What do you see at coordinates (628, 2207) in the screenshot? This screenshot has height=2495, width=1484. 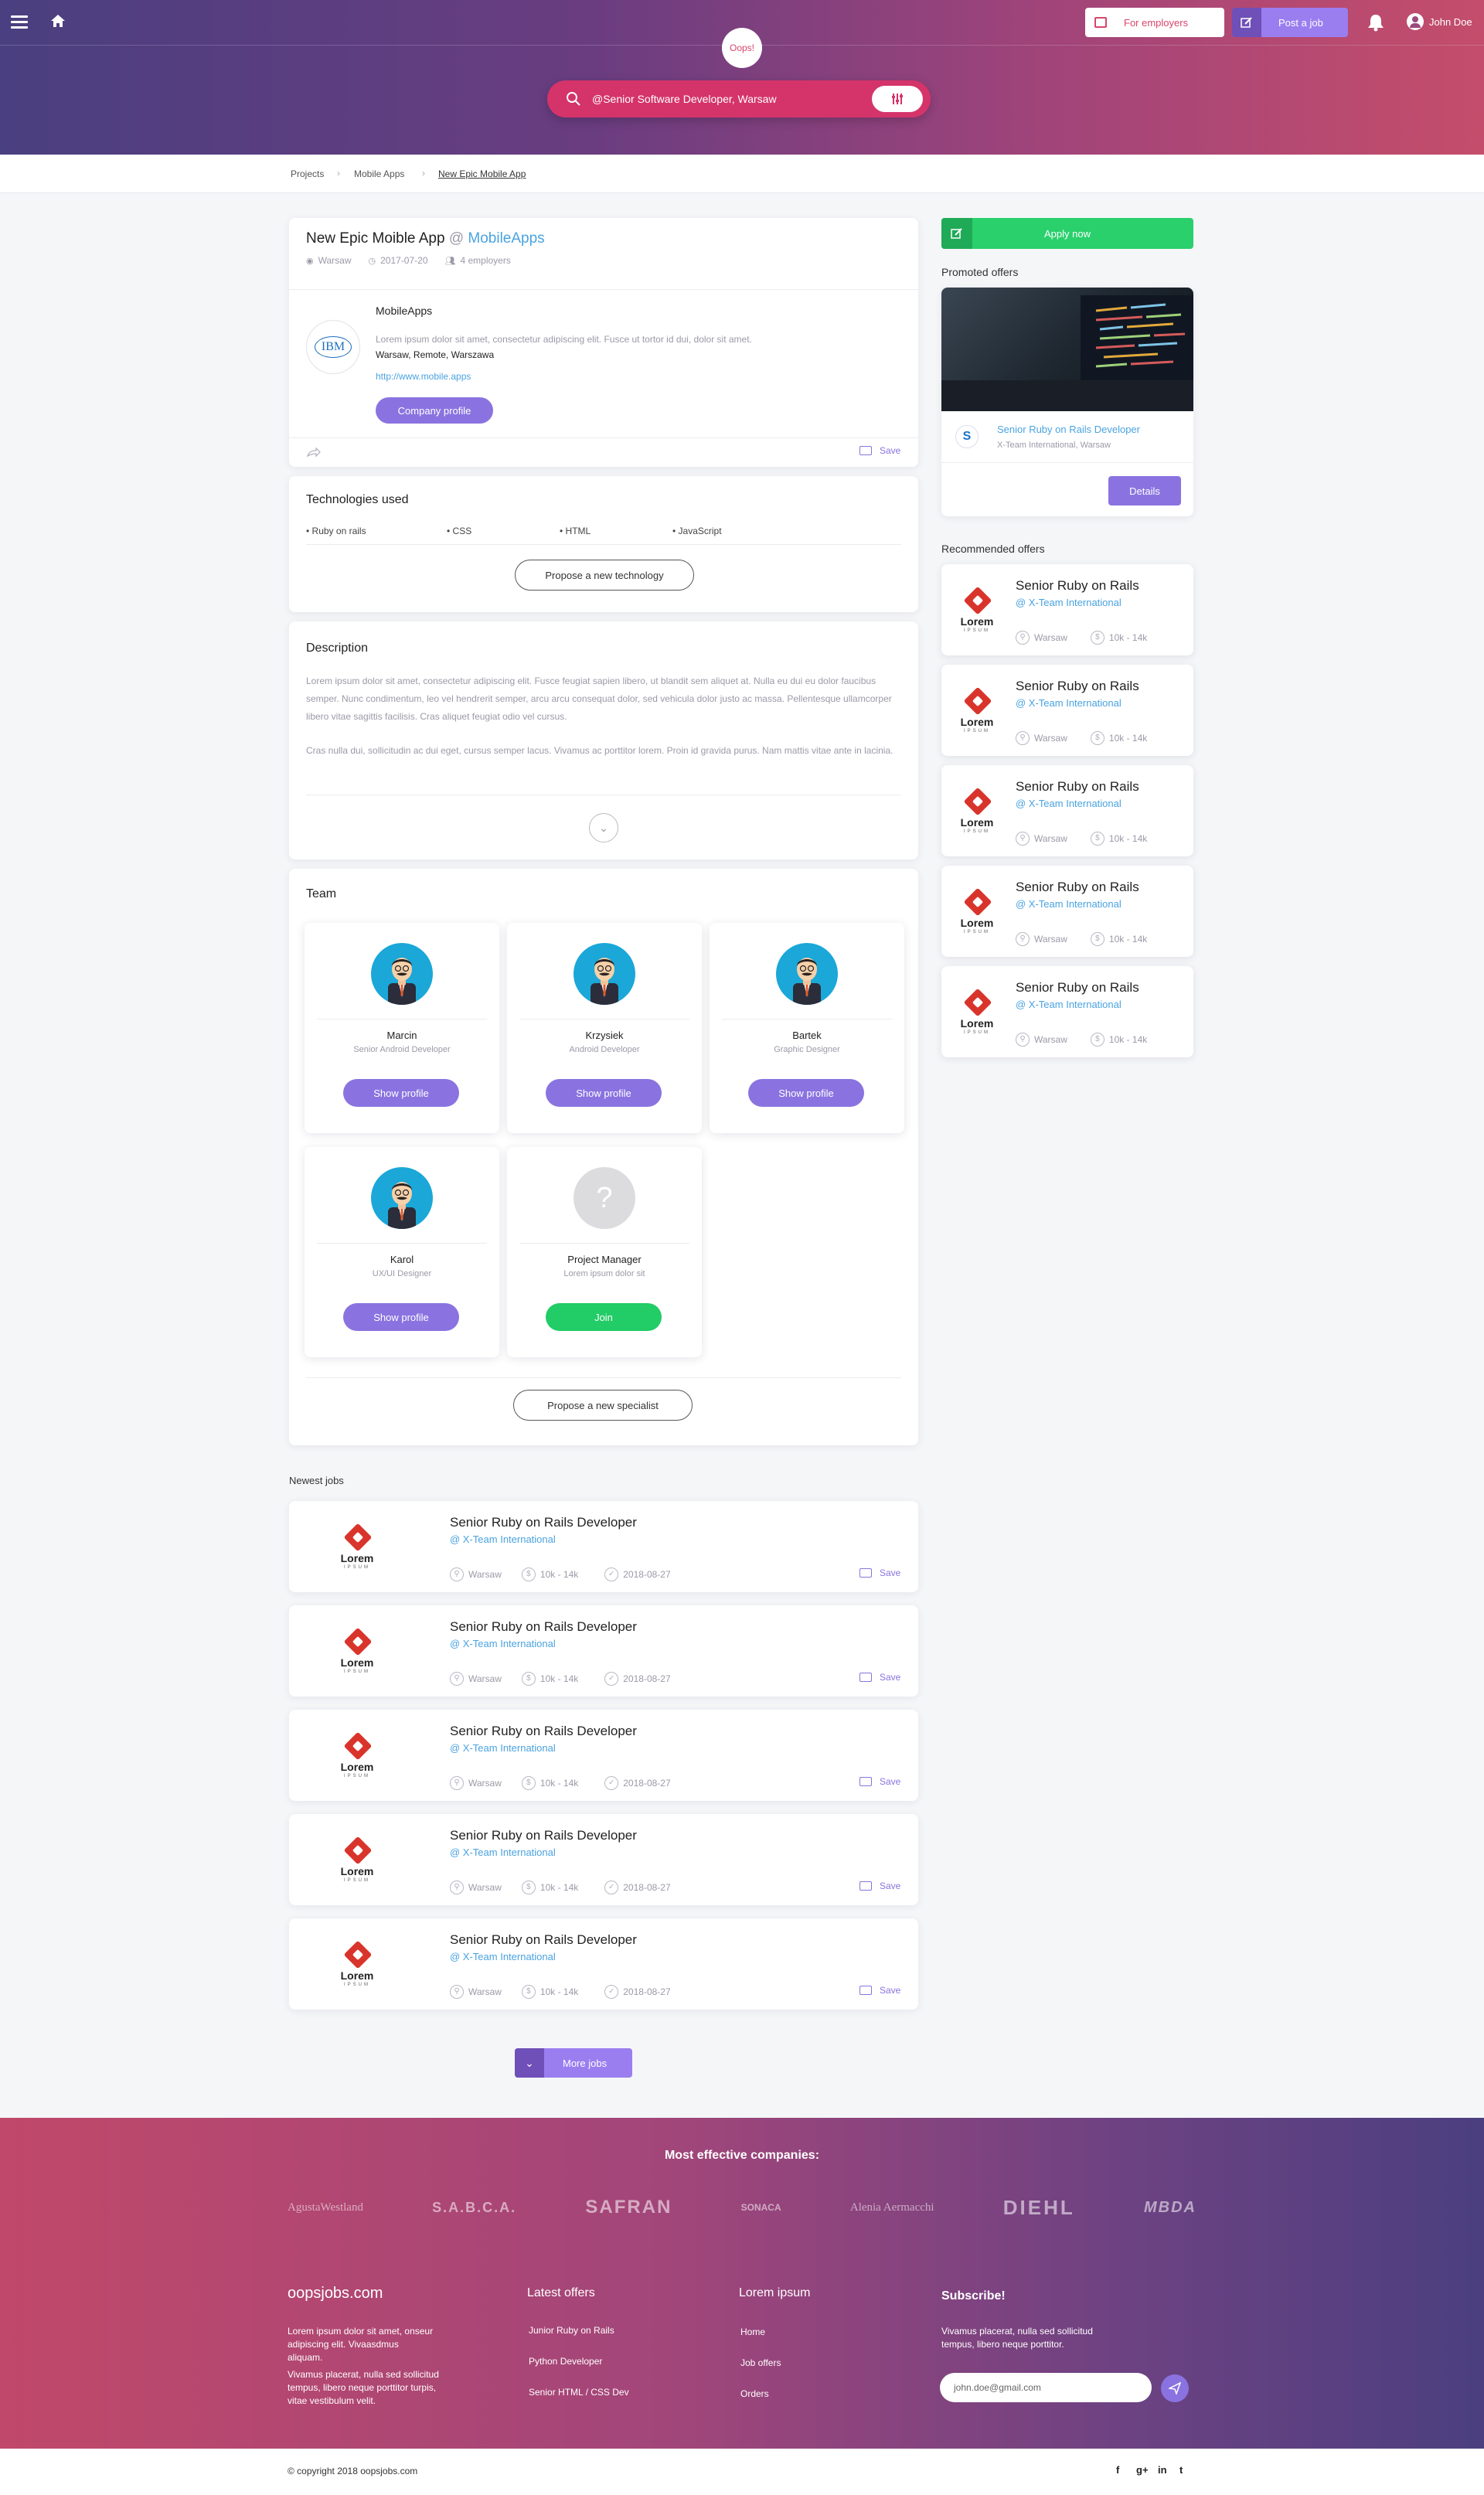 I see `company-logo-safran: SAFRAN` at bounding box center [628, 2207].